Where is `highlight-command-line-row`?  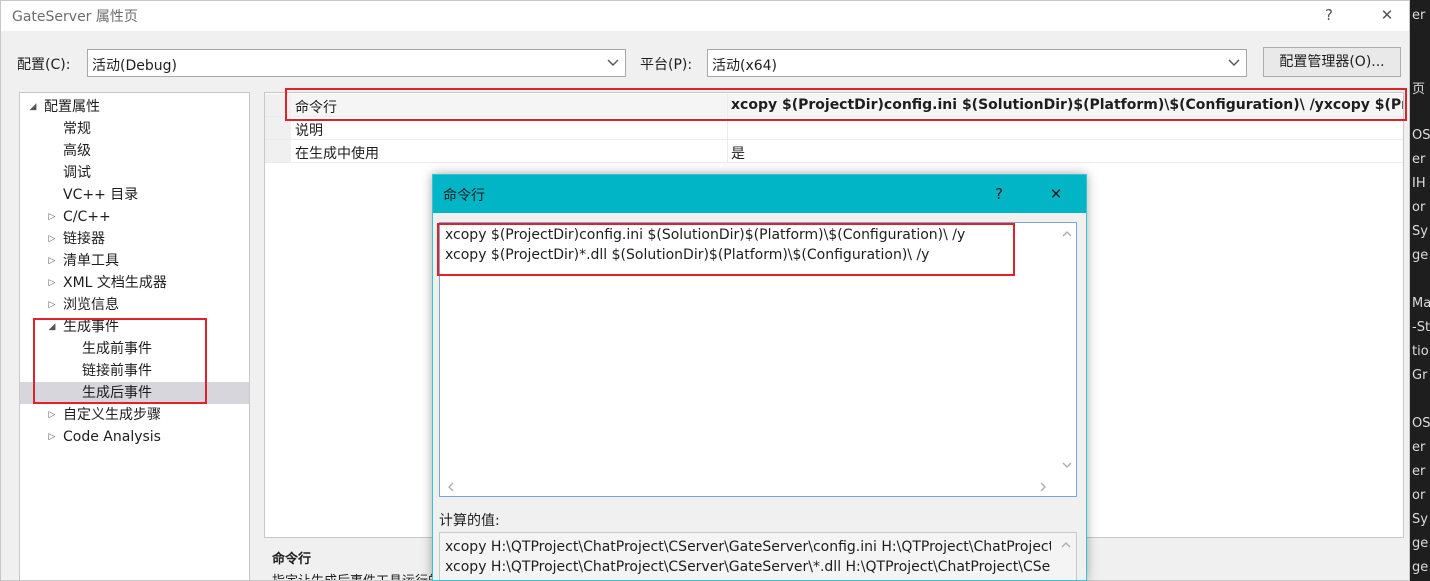
highlight-command-line-row is located at coordinates (846, 104).